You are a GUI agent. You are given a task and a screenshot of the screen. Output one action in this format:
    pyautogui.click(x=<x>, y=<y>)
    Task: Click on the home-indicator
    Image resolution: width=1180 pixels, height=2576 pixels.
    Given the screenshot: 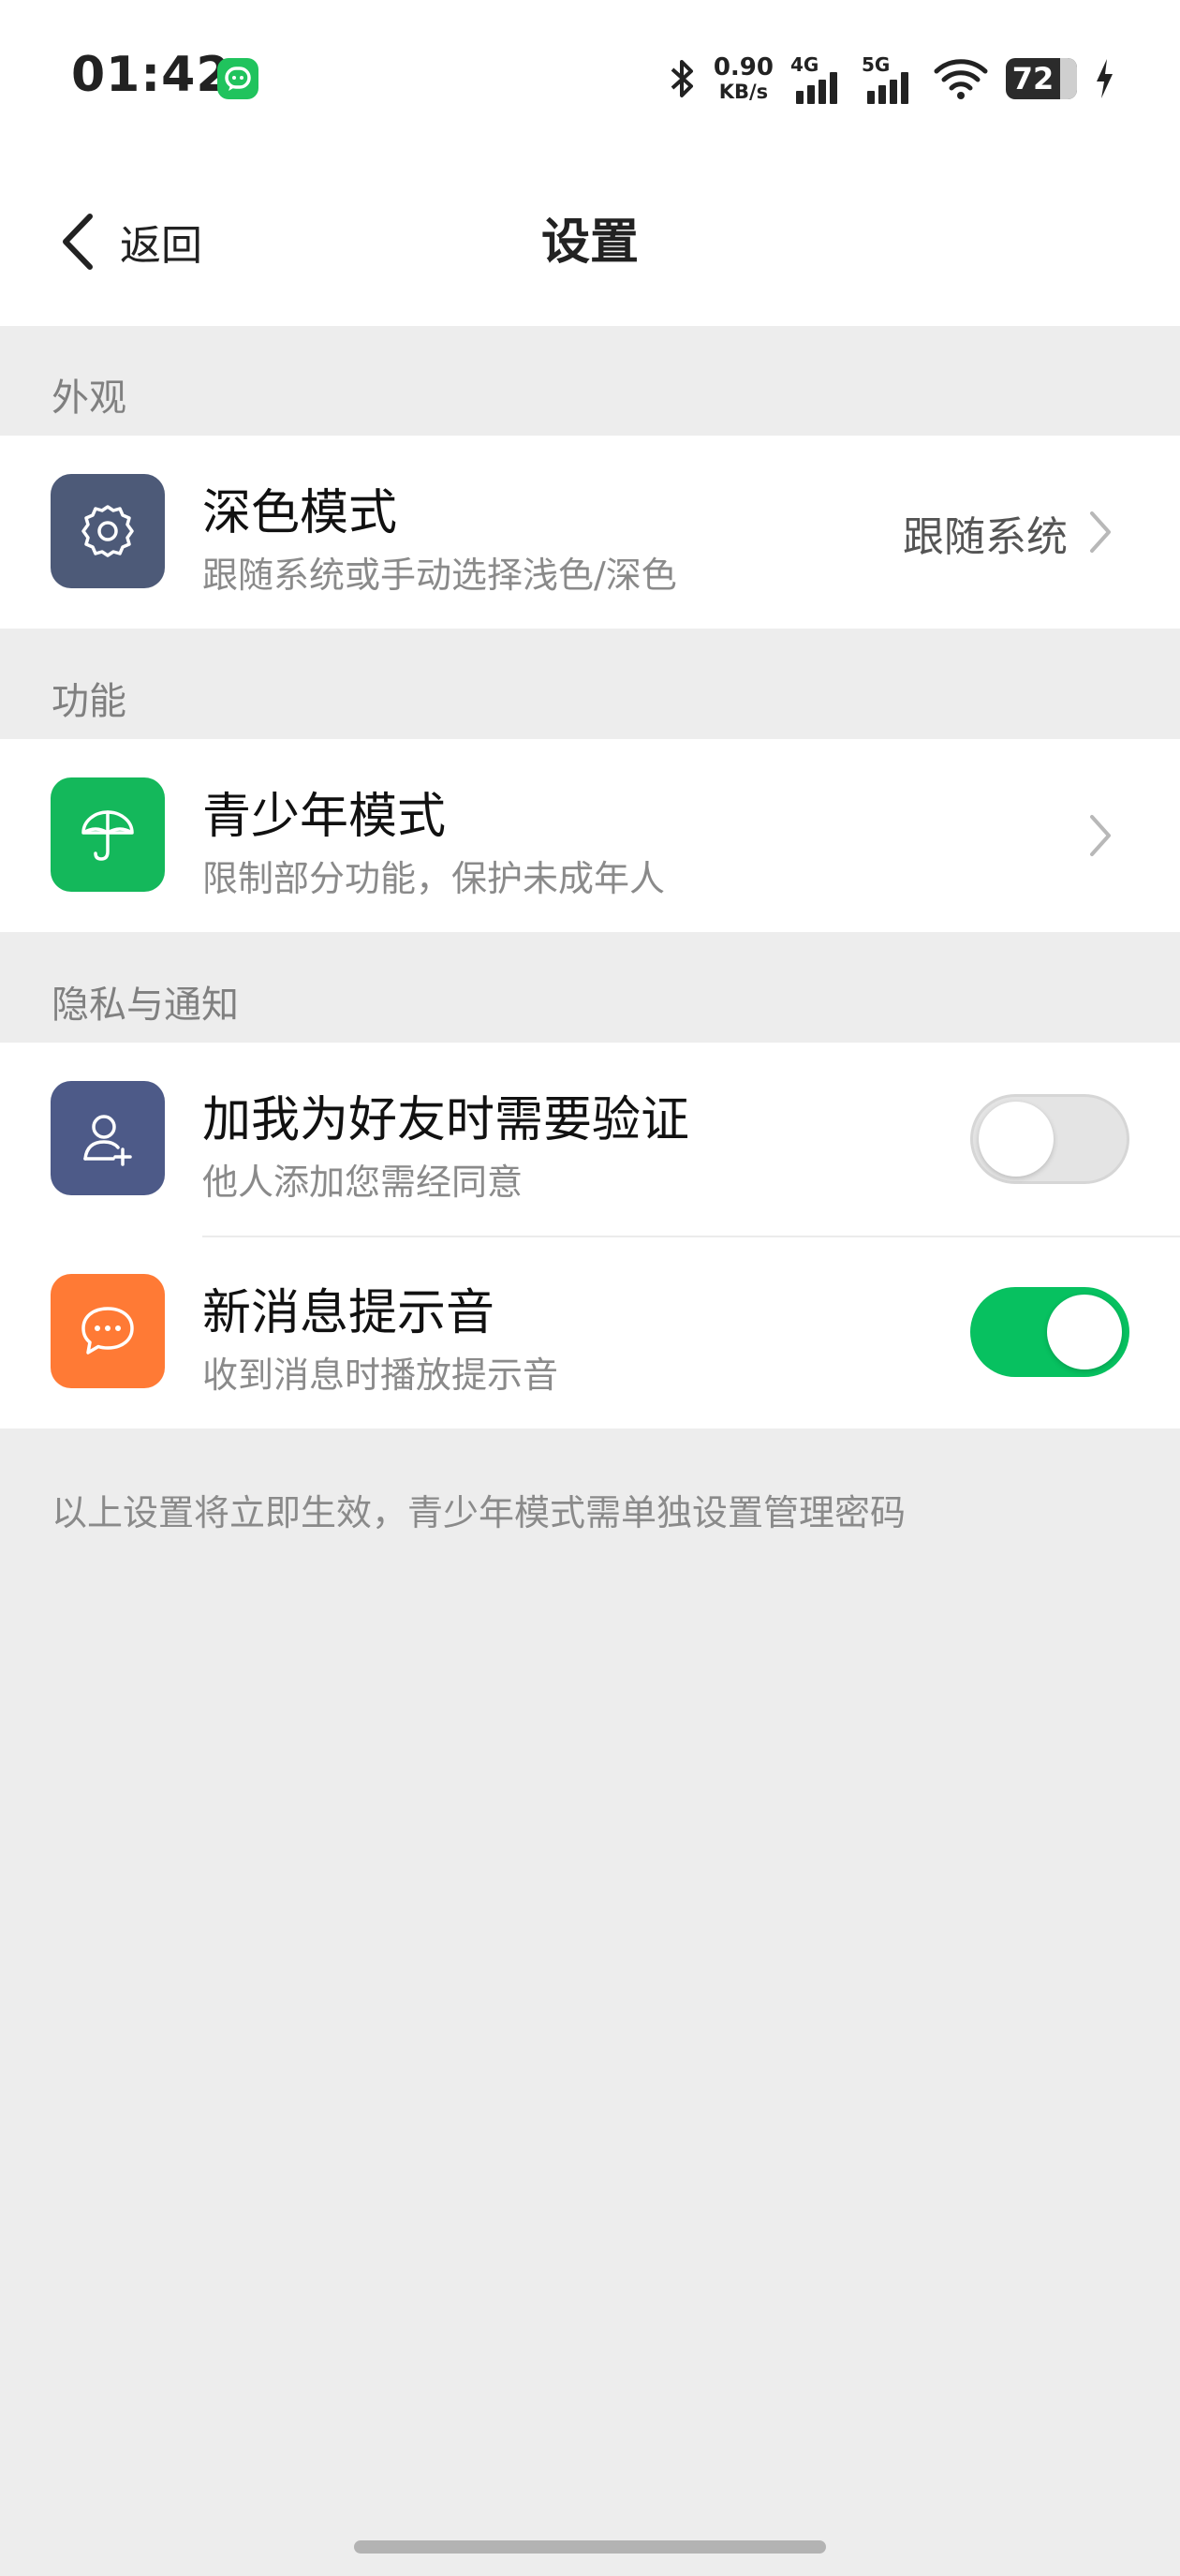 What is the action you would take?
    pyautogui.click(x=590, y=2547)
    